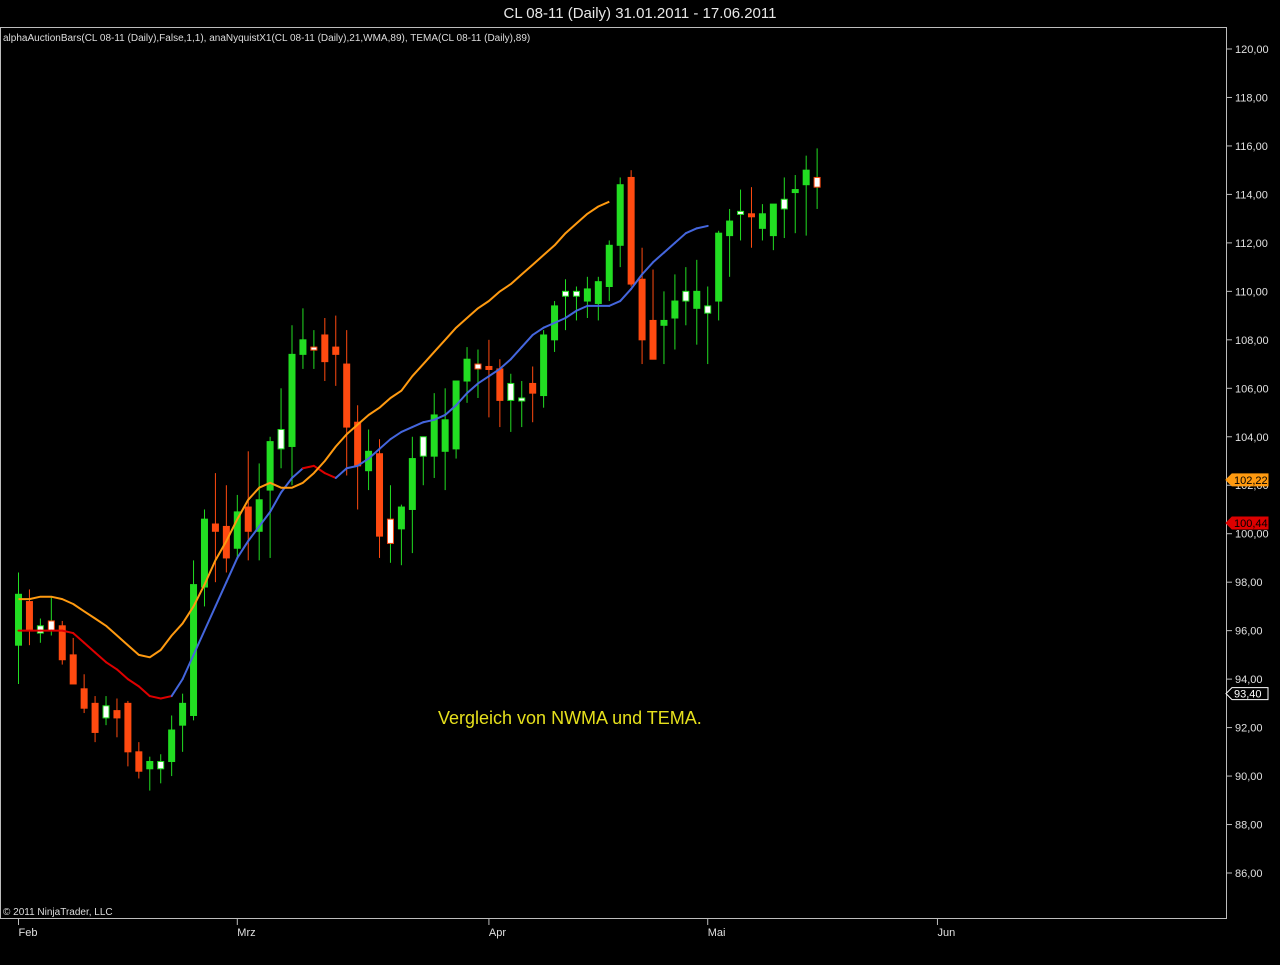  I want to click on x-tick-label: Mrz, so click(246, 933).